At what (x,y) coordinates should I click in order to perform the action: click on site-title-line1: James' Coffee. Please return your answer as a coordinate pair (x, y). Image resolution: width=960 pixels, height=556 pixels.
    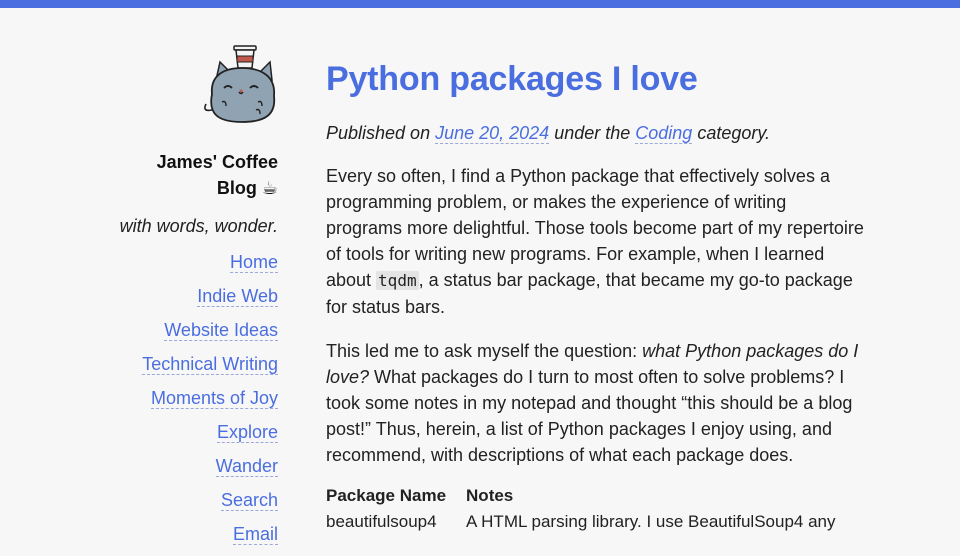
    Looking at the image, I should click on (217, 162).